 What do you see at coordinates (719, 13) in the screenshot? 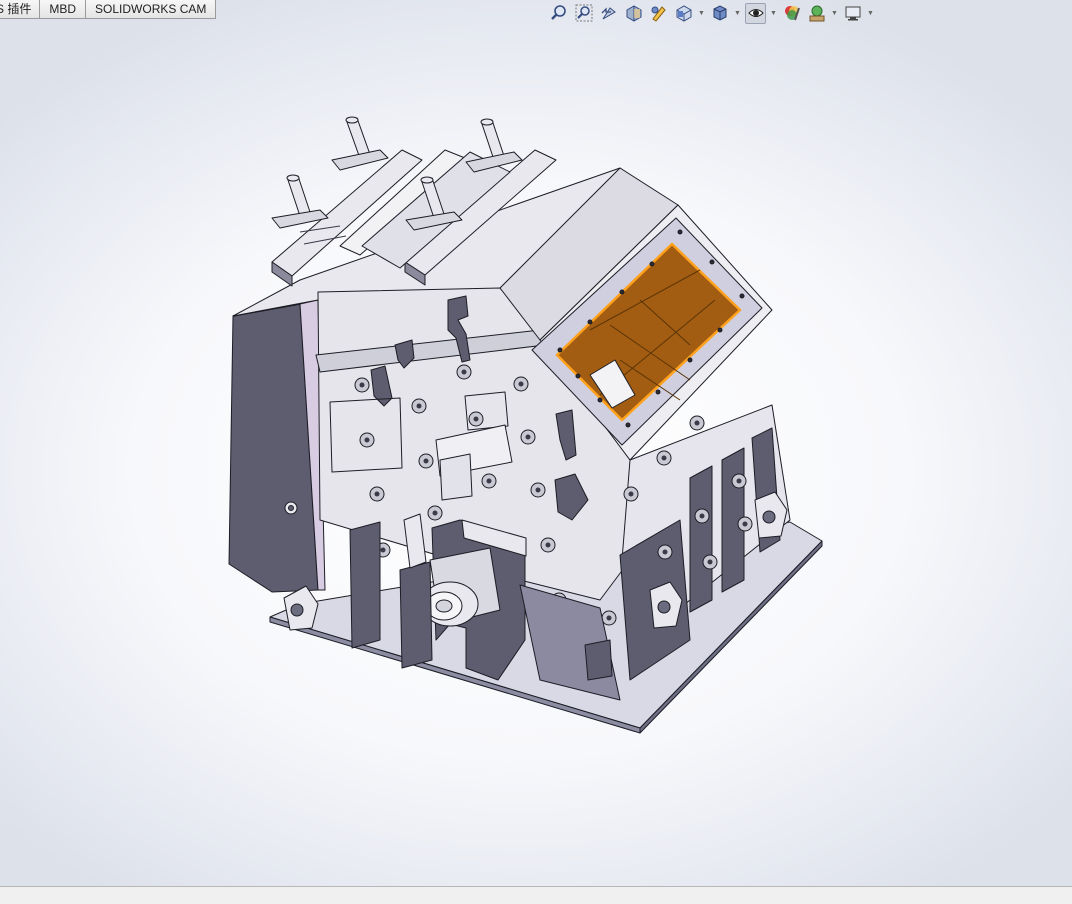
I see `display-style-icon` at bounding box center [719, 13].